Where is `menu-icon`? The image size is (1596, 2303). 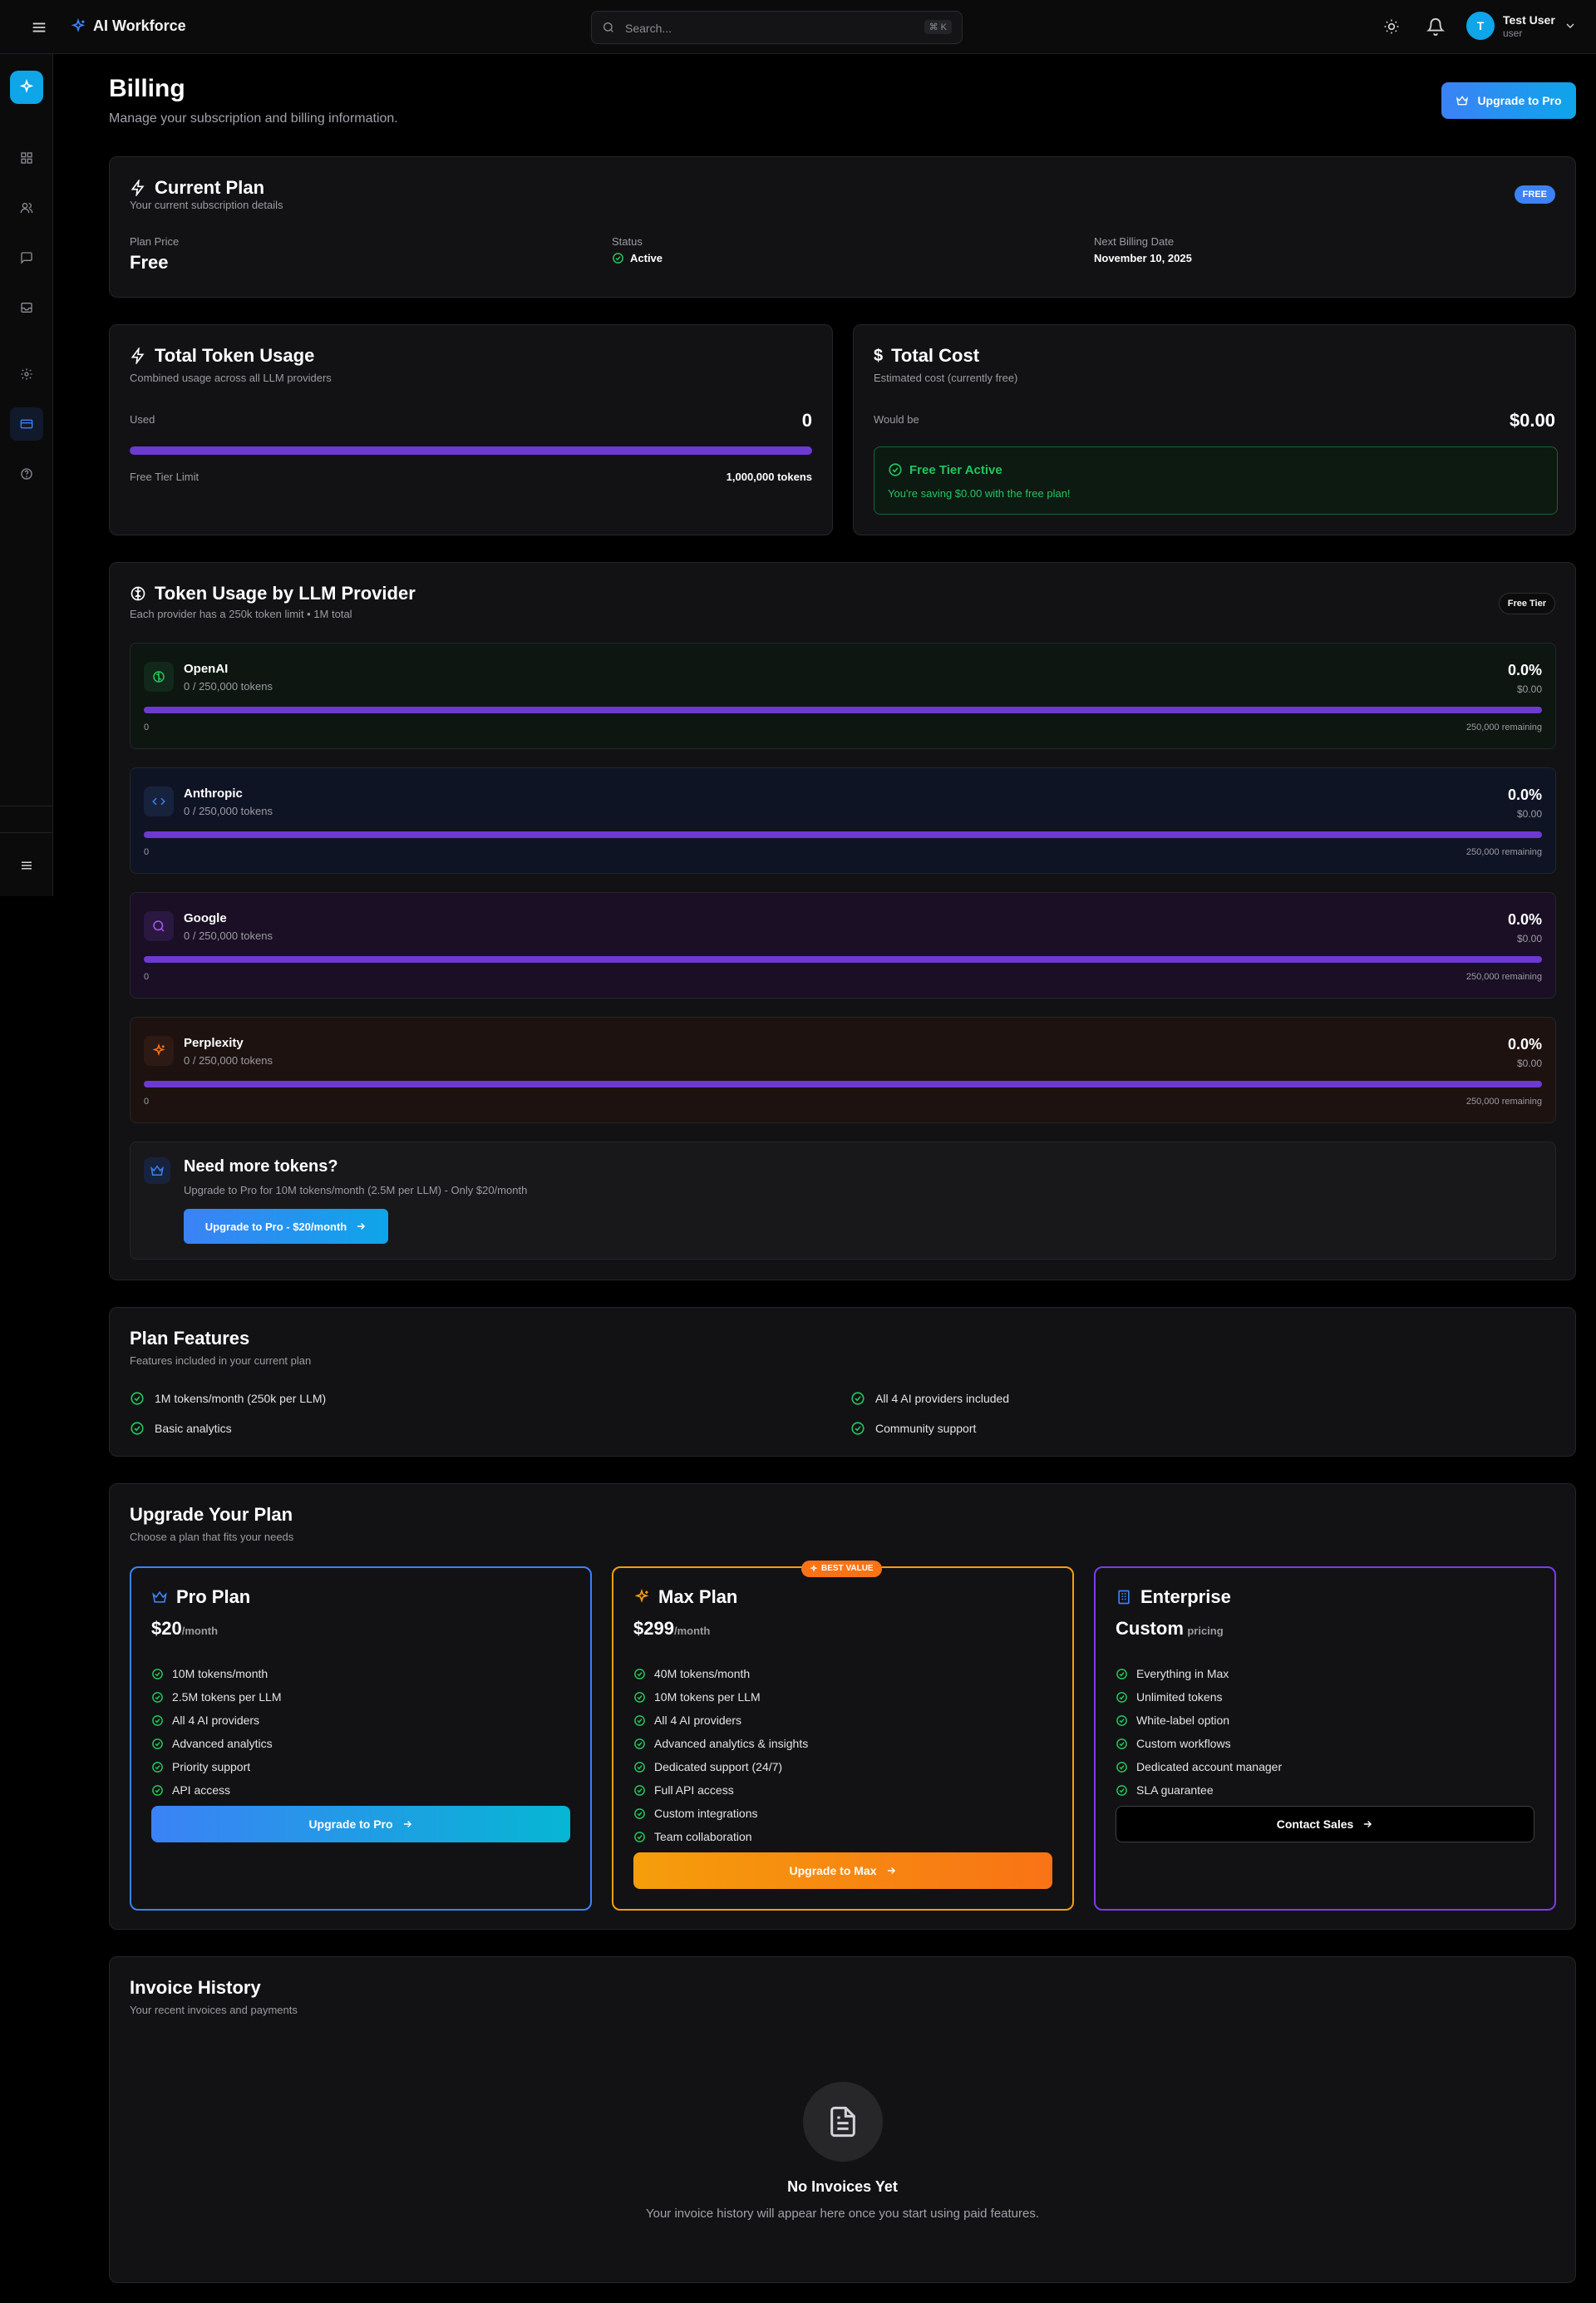 menu-icon is located at coordinates (39, 27).